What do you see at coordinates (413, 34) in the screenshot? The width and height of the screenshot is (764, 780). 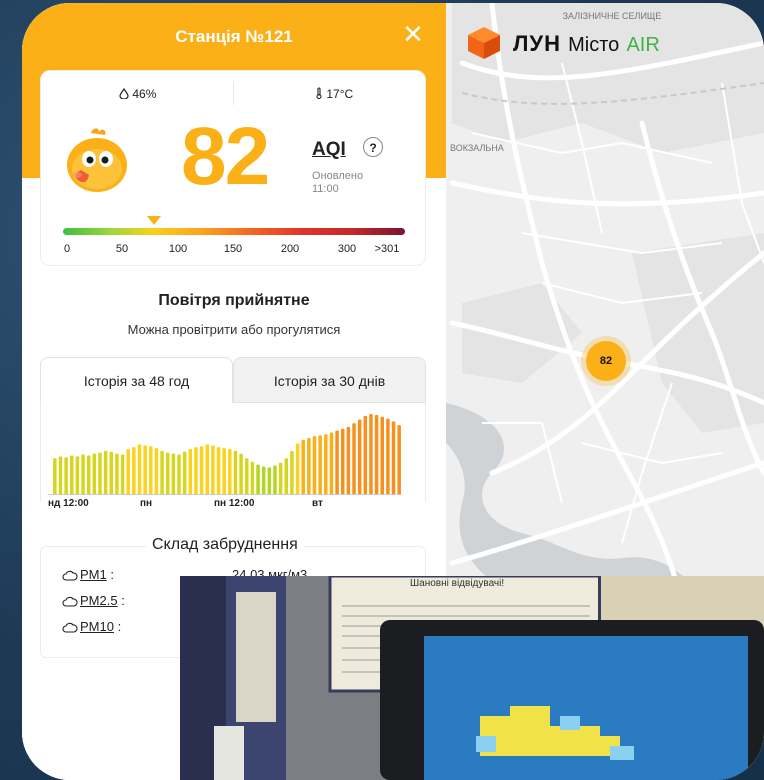 I see `close-icon: ✕` at bounding box center [413, 34].